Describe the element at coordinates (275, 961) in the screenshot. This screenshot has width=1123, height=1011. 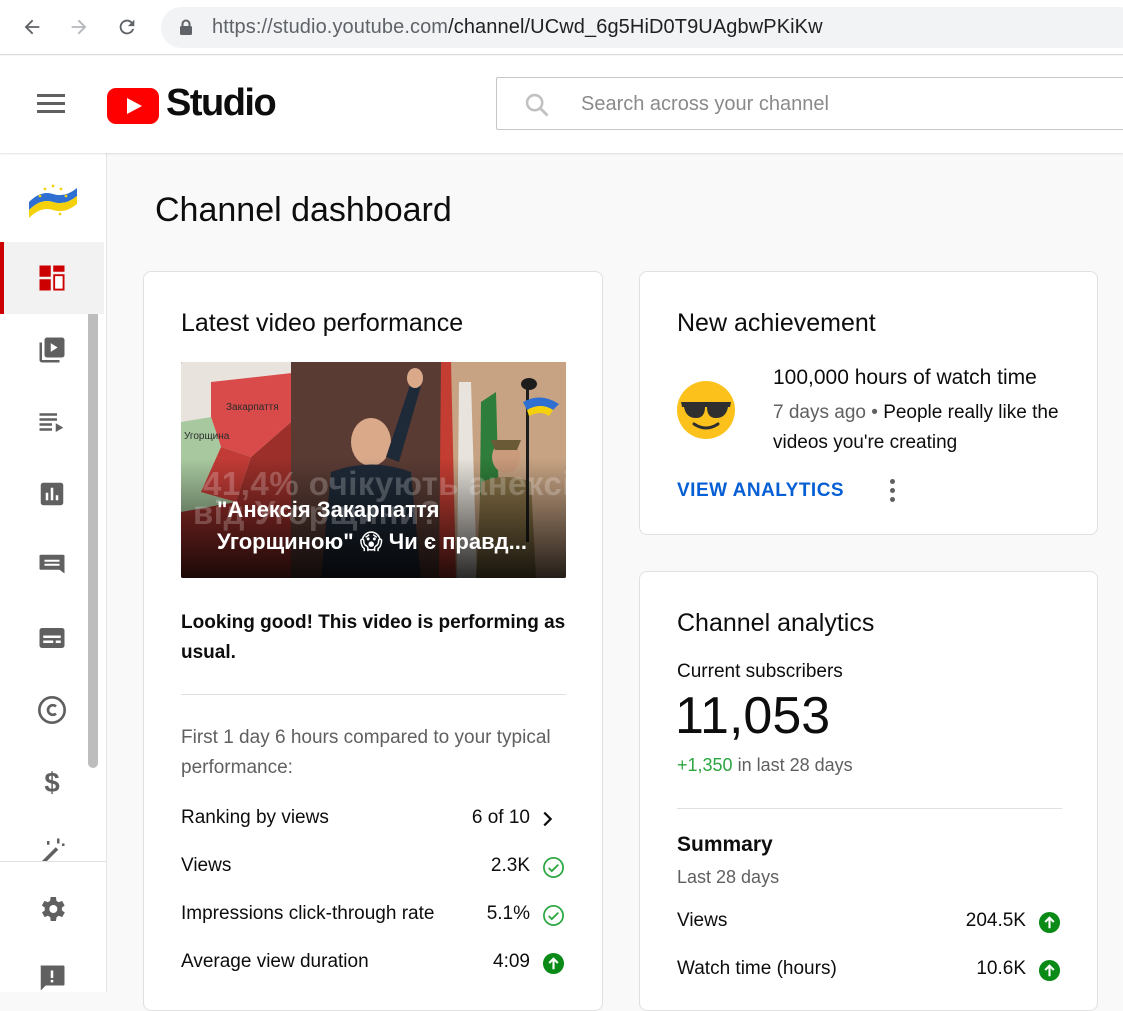
I see `metric-label: Average view duration` at that location.